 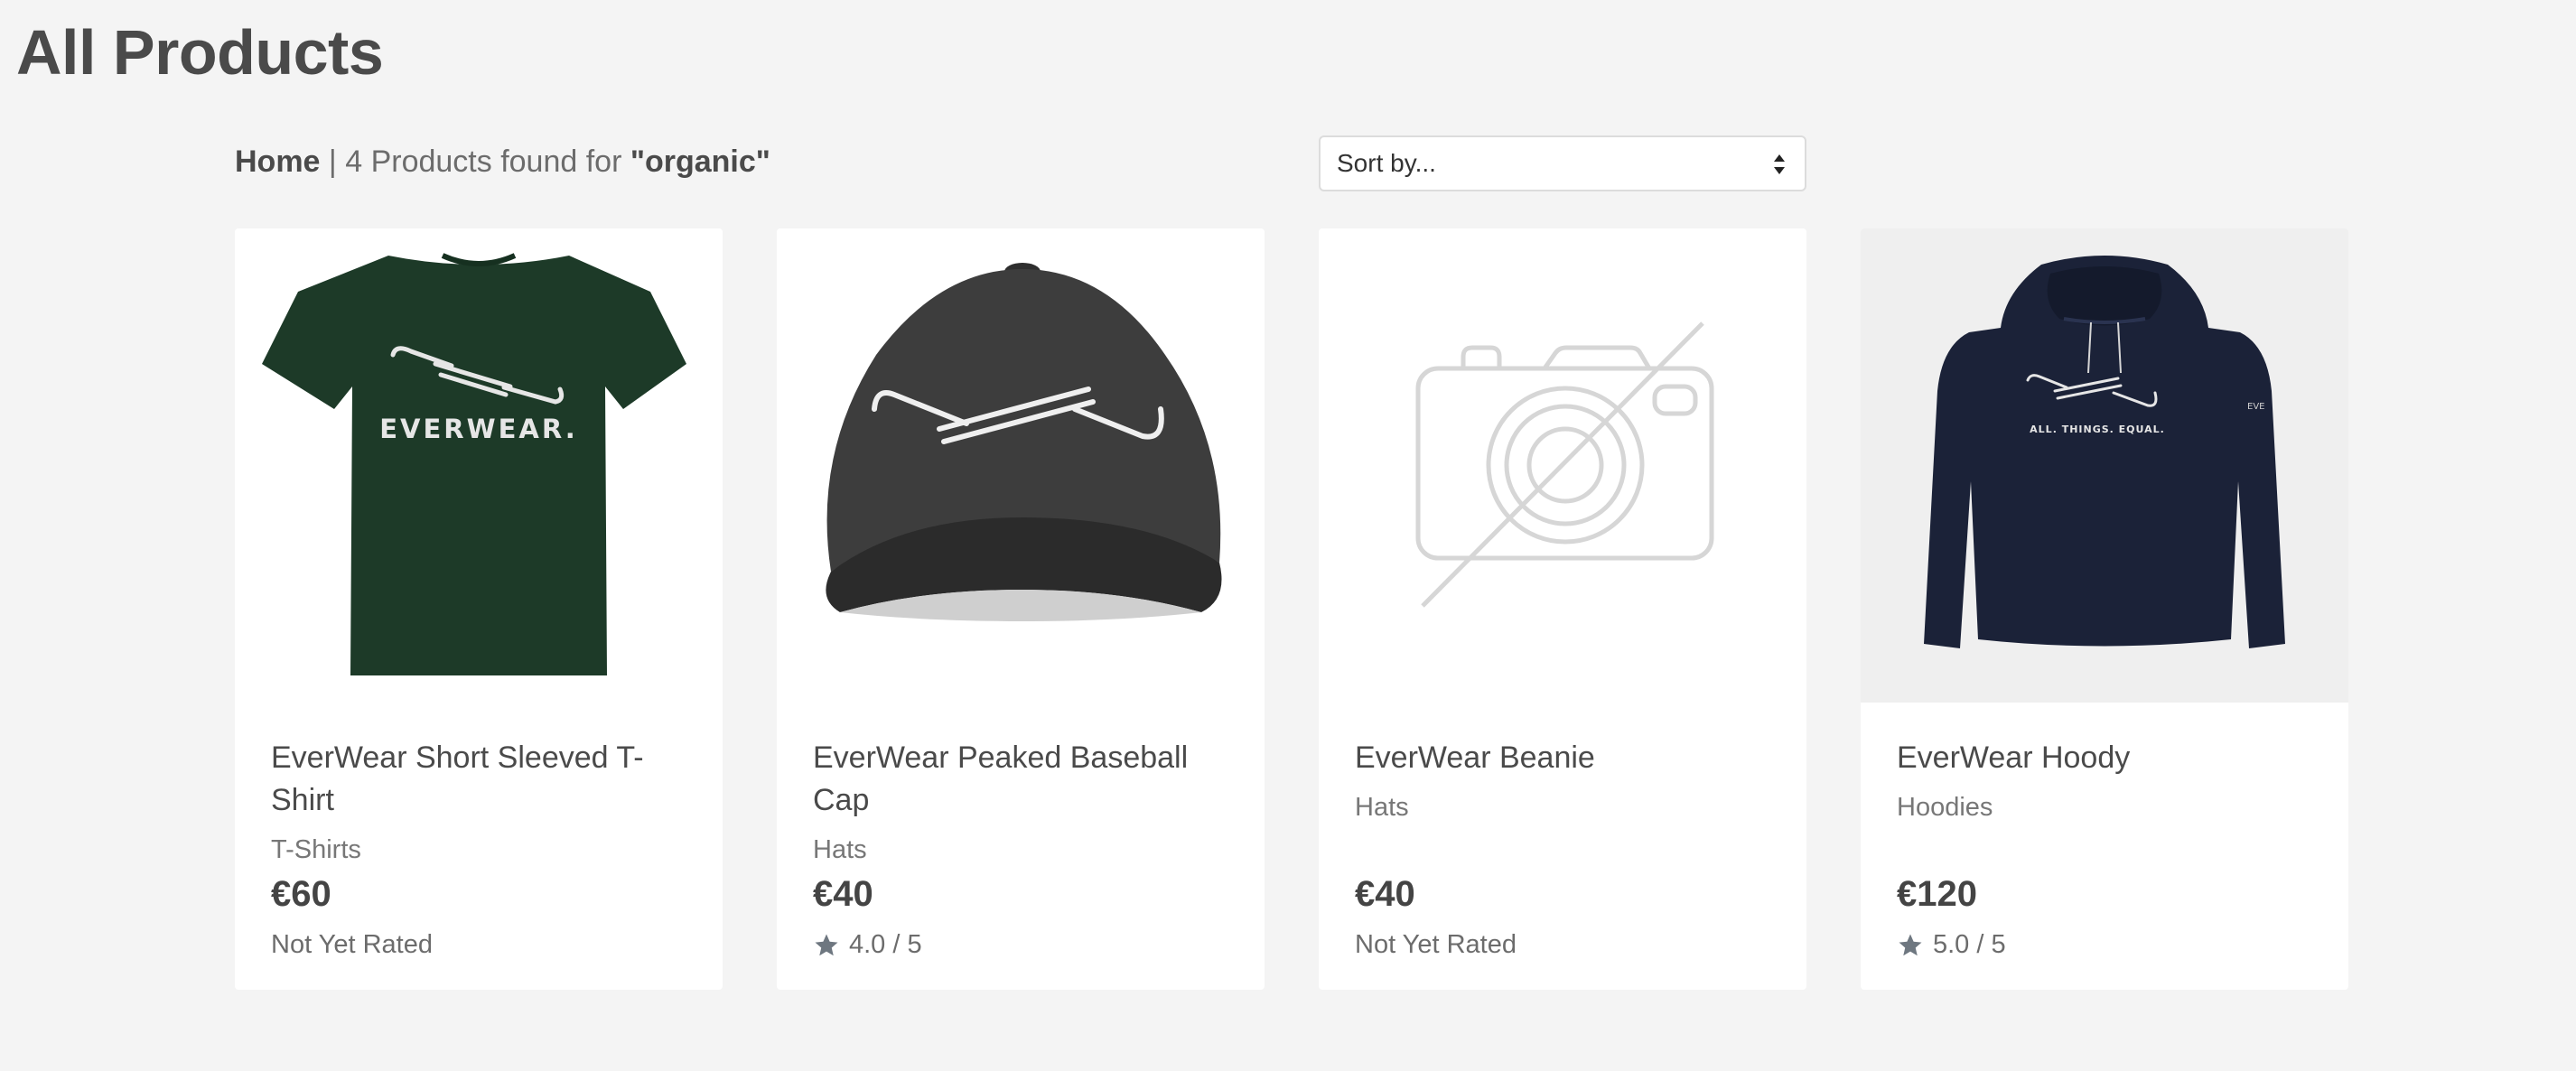 I want to click on results-count-text: 4 Products found for, so click(x=483, y=161).